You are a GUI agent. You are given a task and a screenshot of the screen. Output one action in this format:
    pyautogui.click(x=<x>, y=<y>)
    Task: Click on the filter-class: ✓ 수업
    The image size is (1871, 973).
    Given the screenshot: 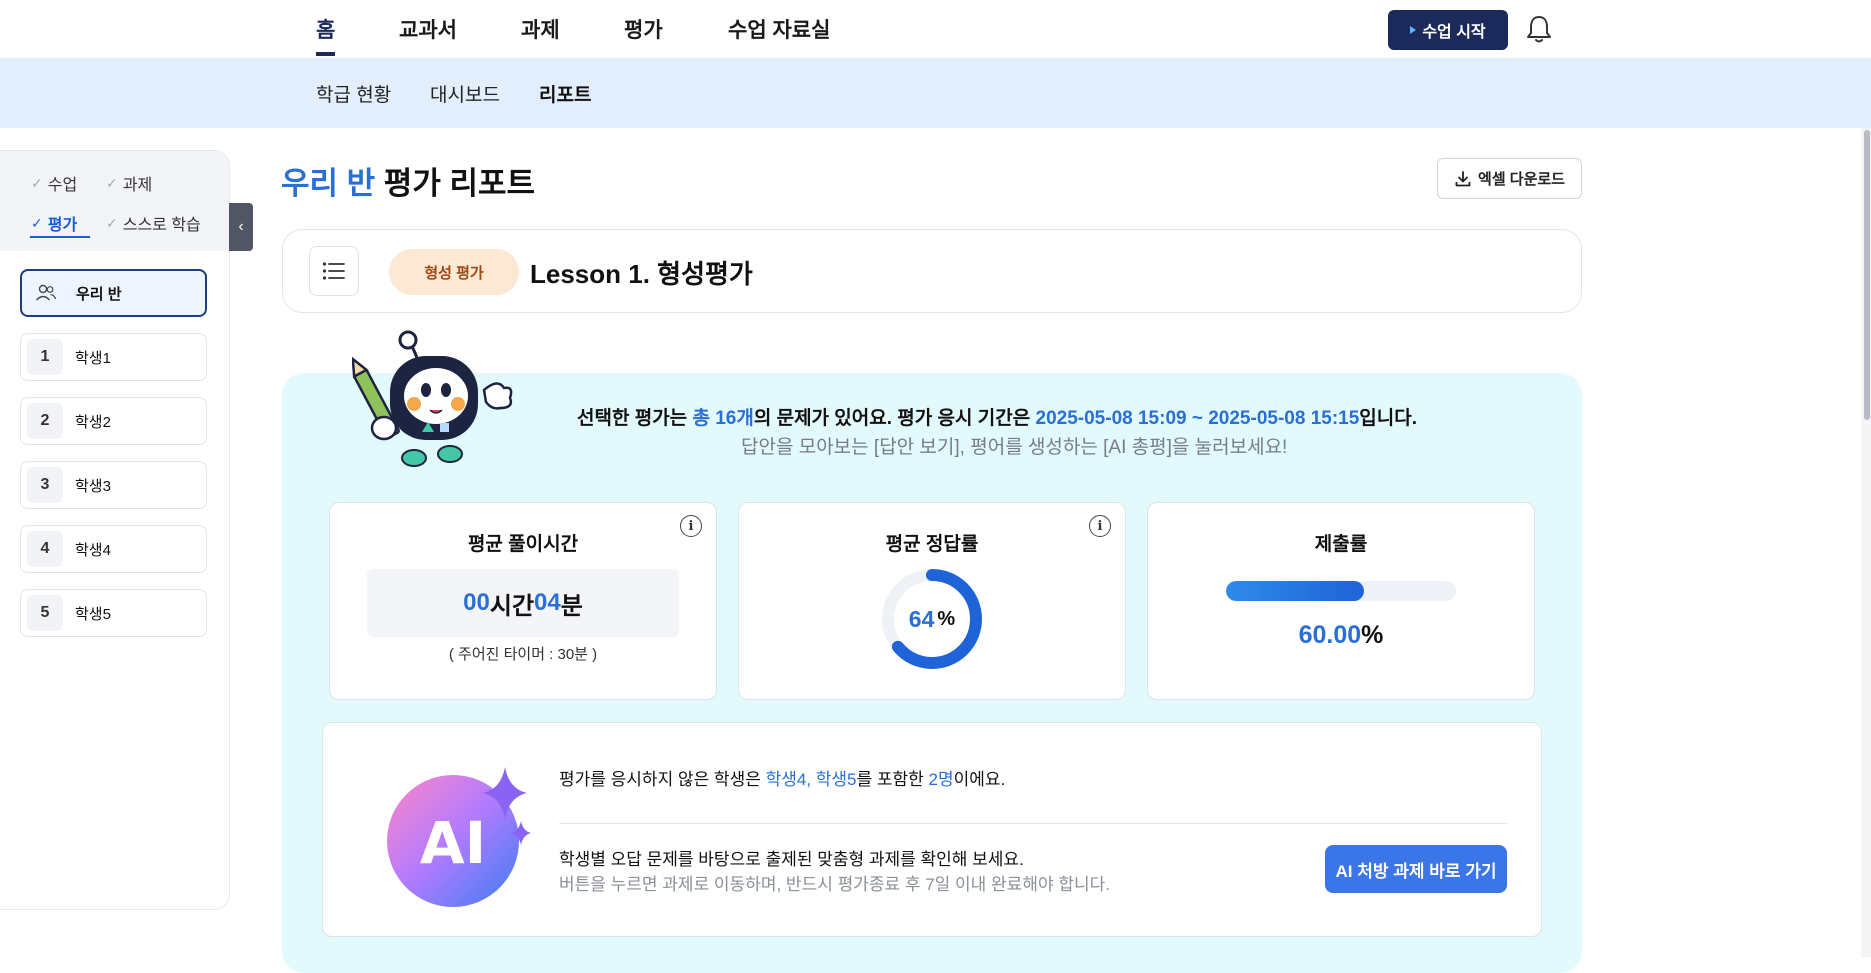 What is the action you would take?
    pyautogui.click(x=54, y=183)
    